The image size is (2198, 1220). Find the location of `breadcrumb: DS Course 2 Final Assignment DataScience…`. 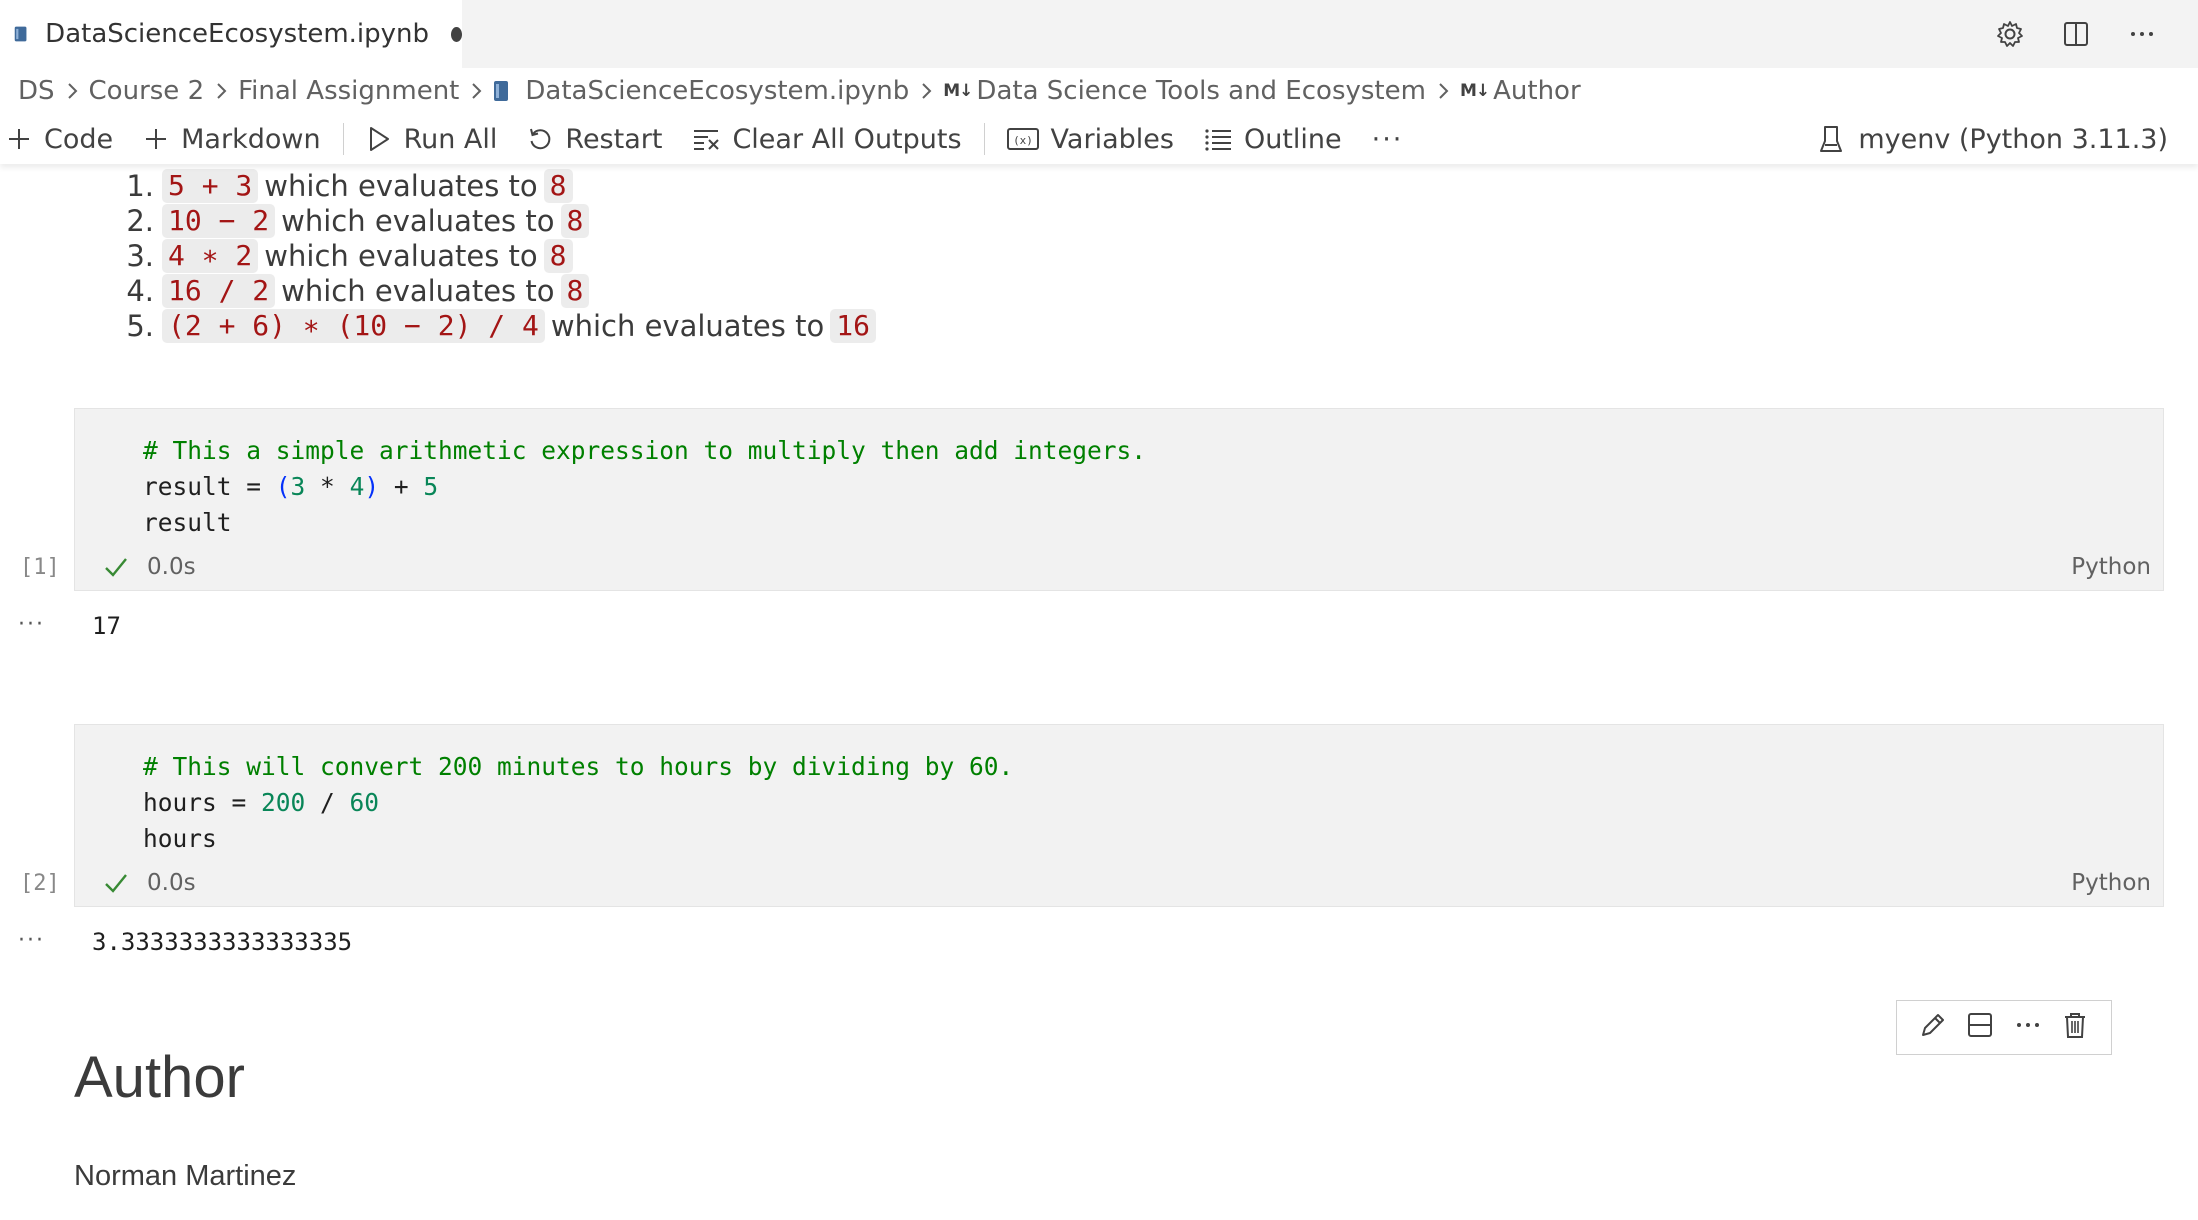

breadcrumb: DS Course 2 Final Assignment DataScience… is located at coordinates (799, 91).